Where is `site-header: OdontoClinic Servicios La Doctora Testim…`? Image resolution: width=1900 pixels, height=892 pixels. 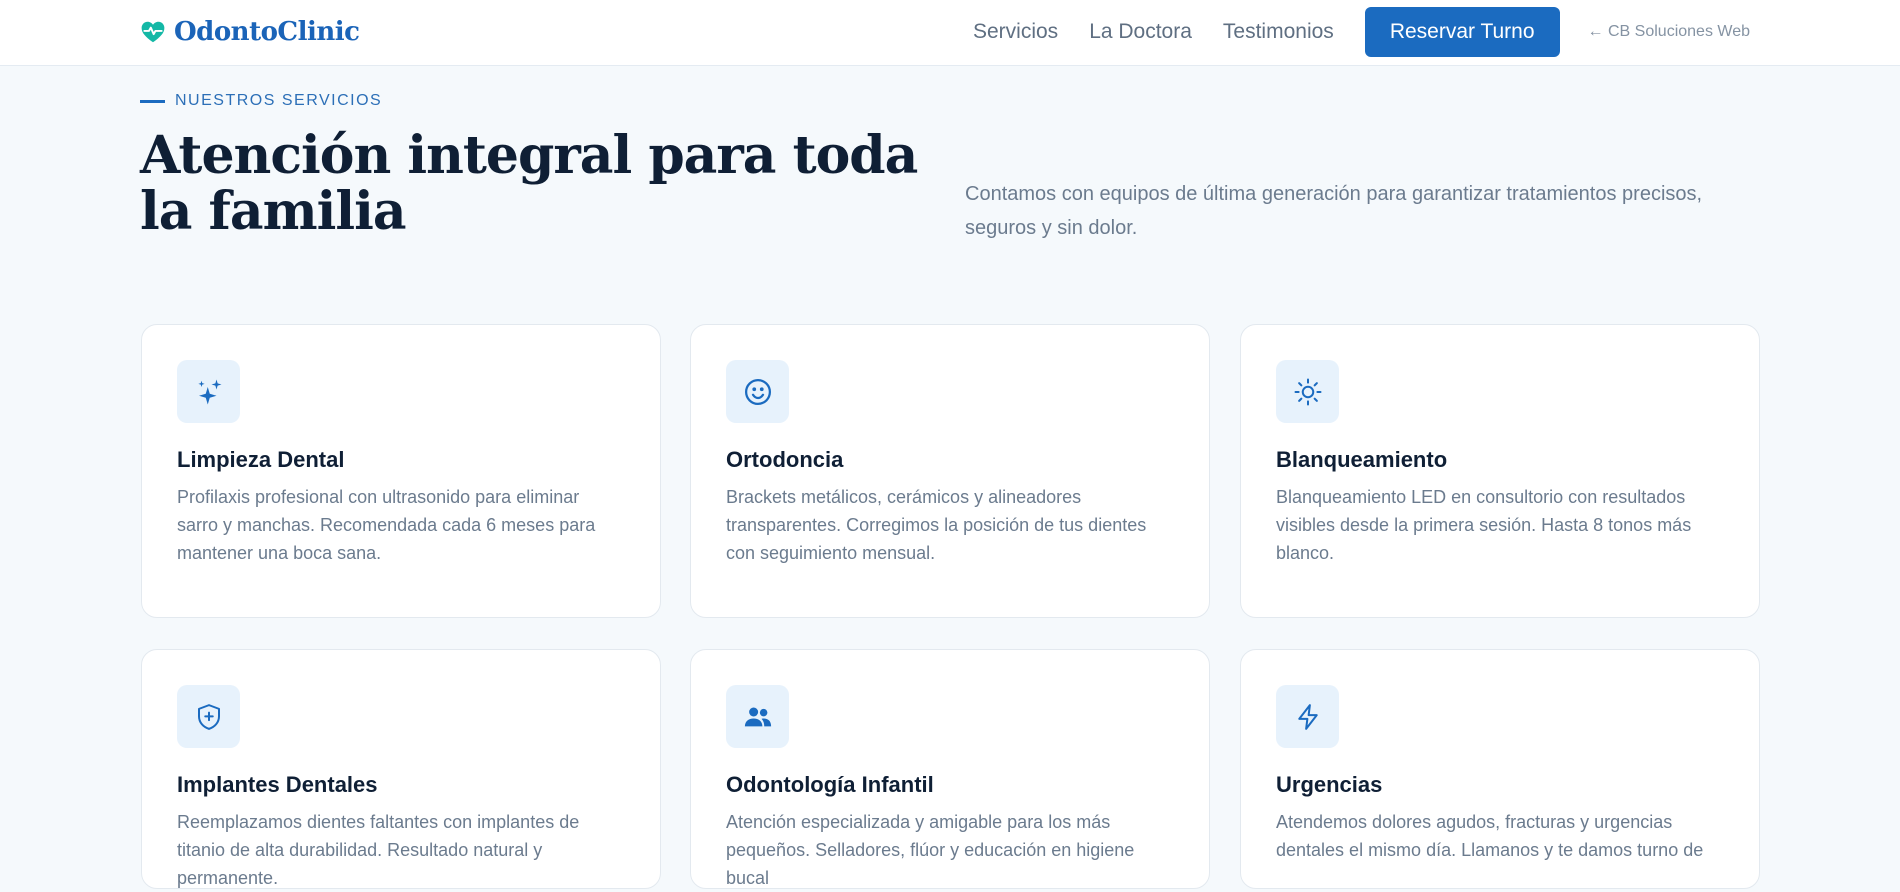 site-header: OdontoClinic Servicios La Doctora Testim… is located at coordinates (950, 33).